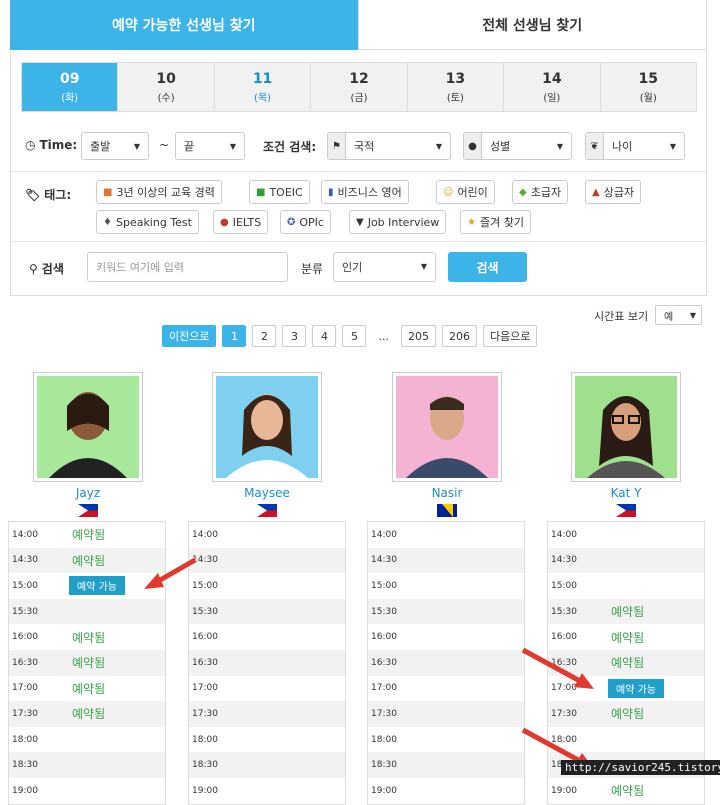 This screenshot has width=720, height=805. Describe the element at coordinates (551, 87) in the screenshot. I see `day-item: 14 (일)` at that location.